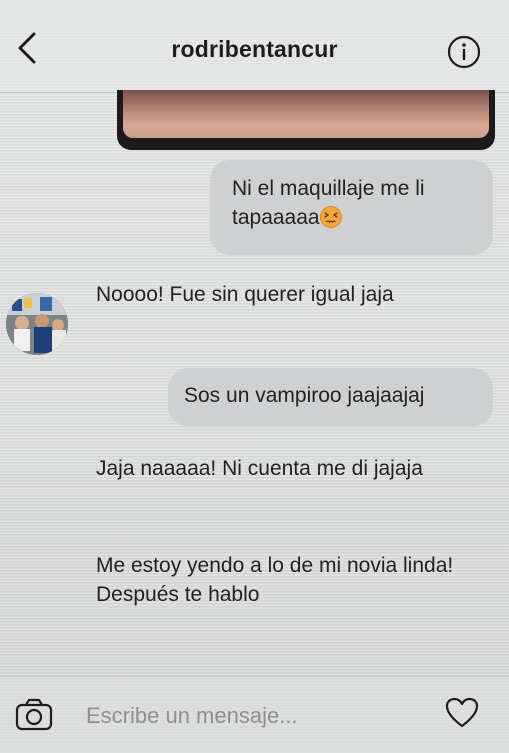  I want to click on camera-icon, so click(34, 715).